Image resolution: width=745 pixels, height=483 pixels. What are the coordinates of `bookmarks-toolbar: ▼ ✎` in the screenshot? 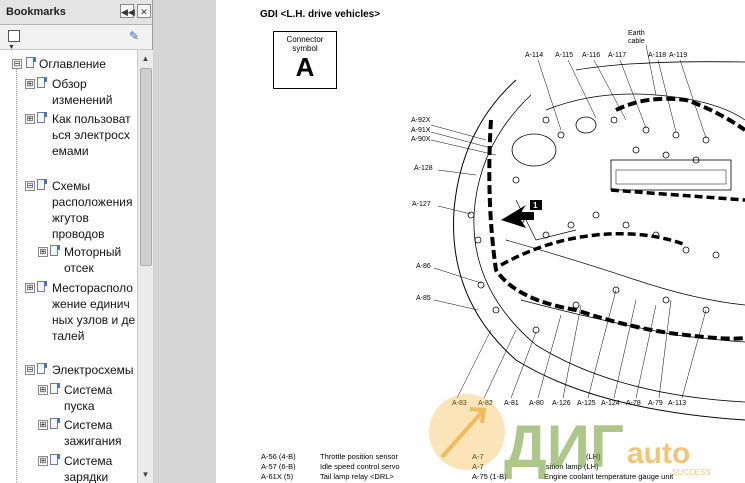 It's located at (76, 38).